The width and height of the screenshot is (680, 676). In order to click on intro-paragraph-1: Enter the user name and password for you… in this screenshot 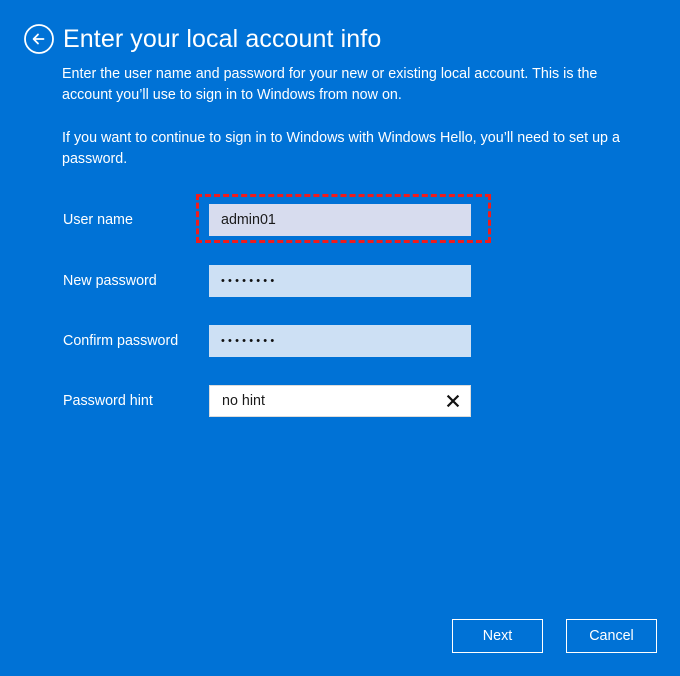, I will do `click(330, 84)`.